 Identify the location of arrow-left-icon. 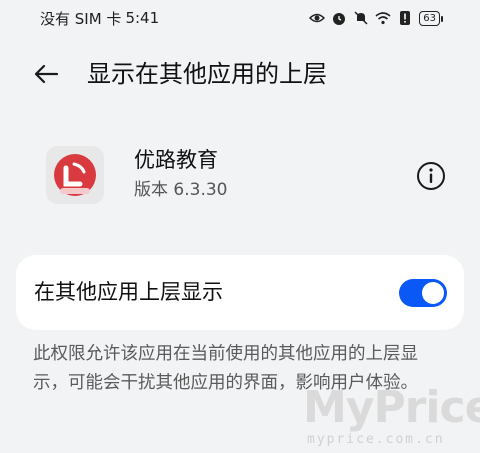
(46, 74).